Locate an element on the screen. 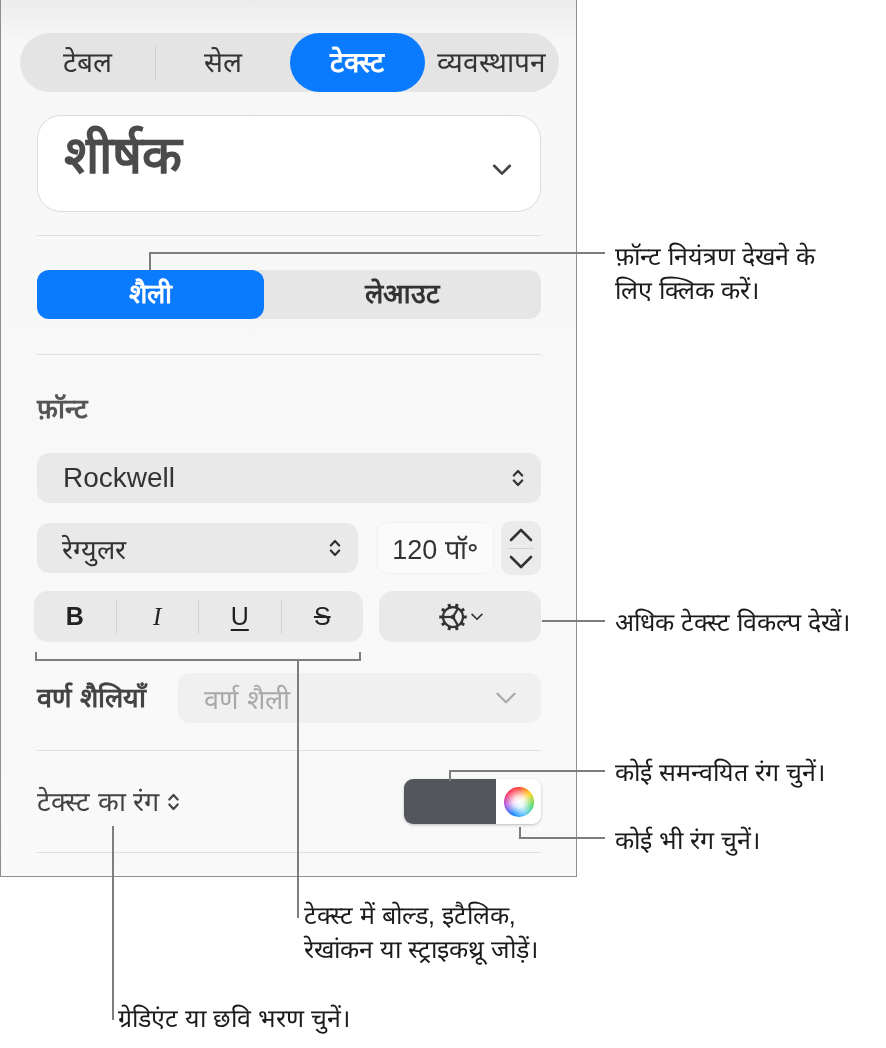 Image resolution: width=886 pixels, height=1048 pixels. color-wheel-icon is located at coordinates (518, 801).